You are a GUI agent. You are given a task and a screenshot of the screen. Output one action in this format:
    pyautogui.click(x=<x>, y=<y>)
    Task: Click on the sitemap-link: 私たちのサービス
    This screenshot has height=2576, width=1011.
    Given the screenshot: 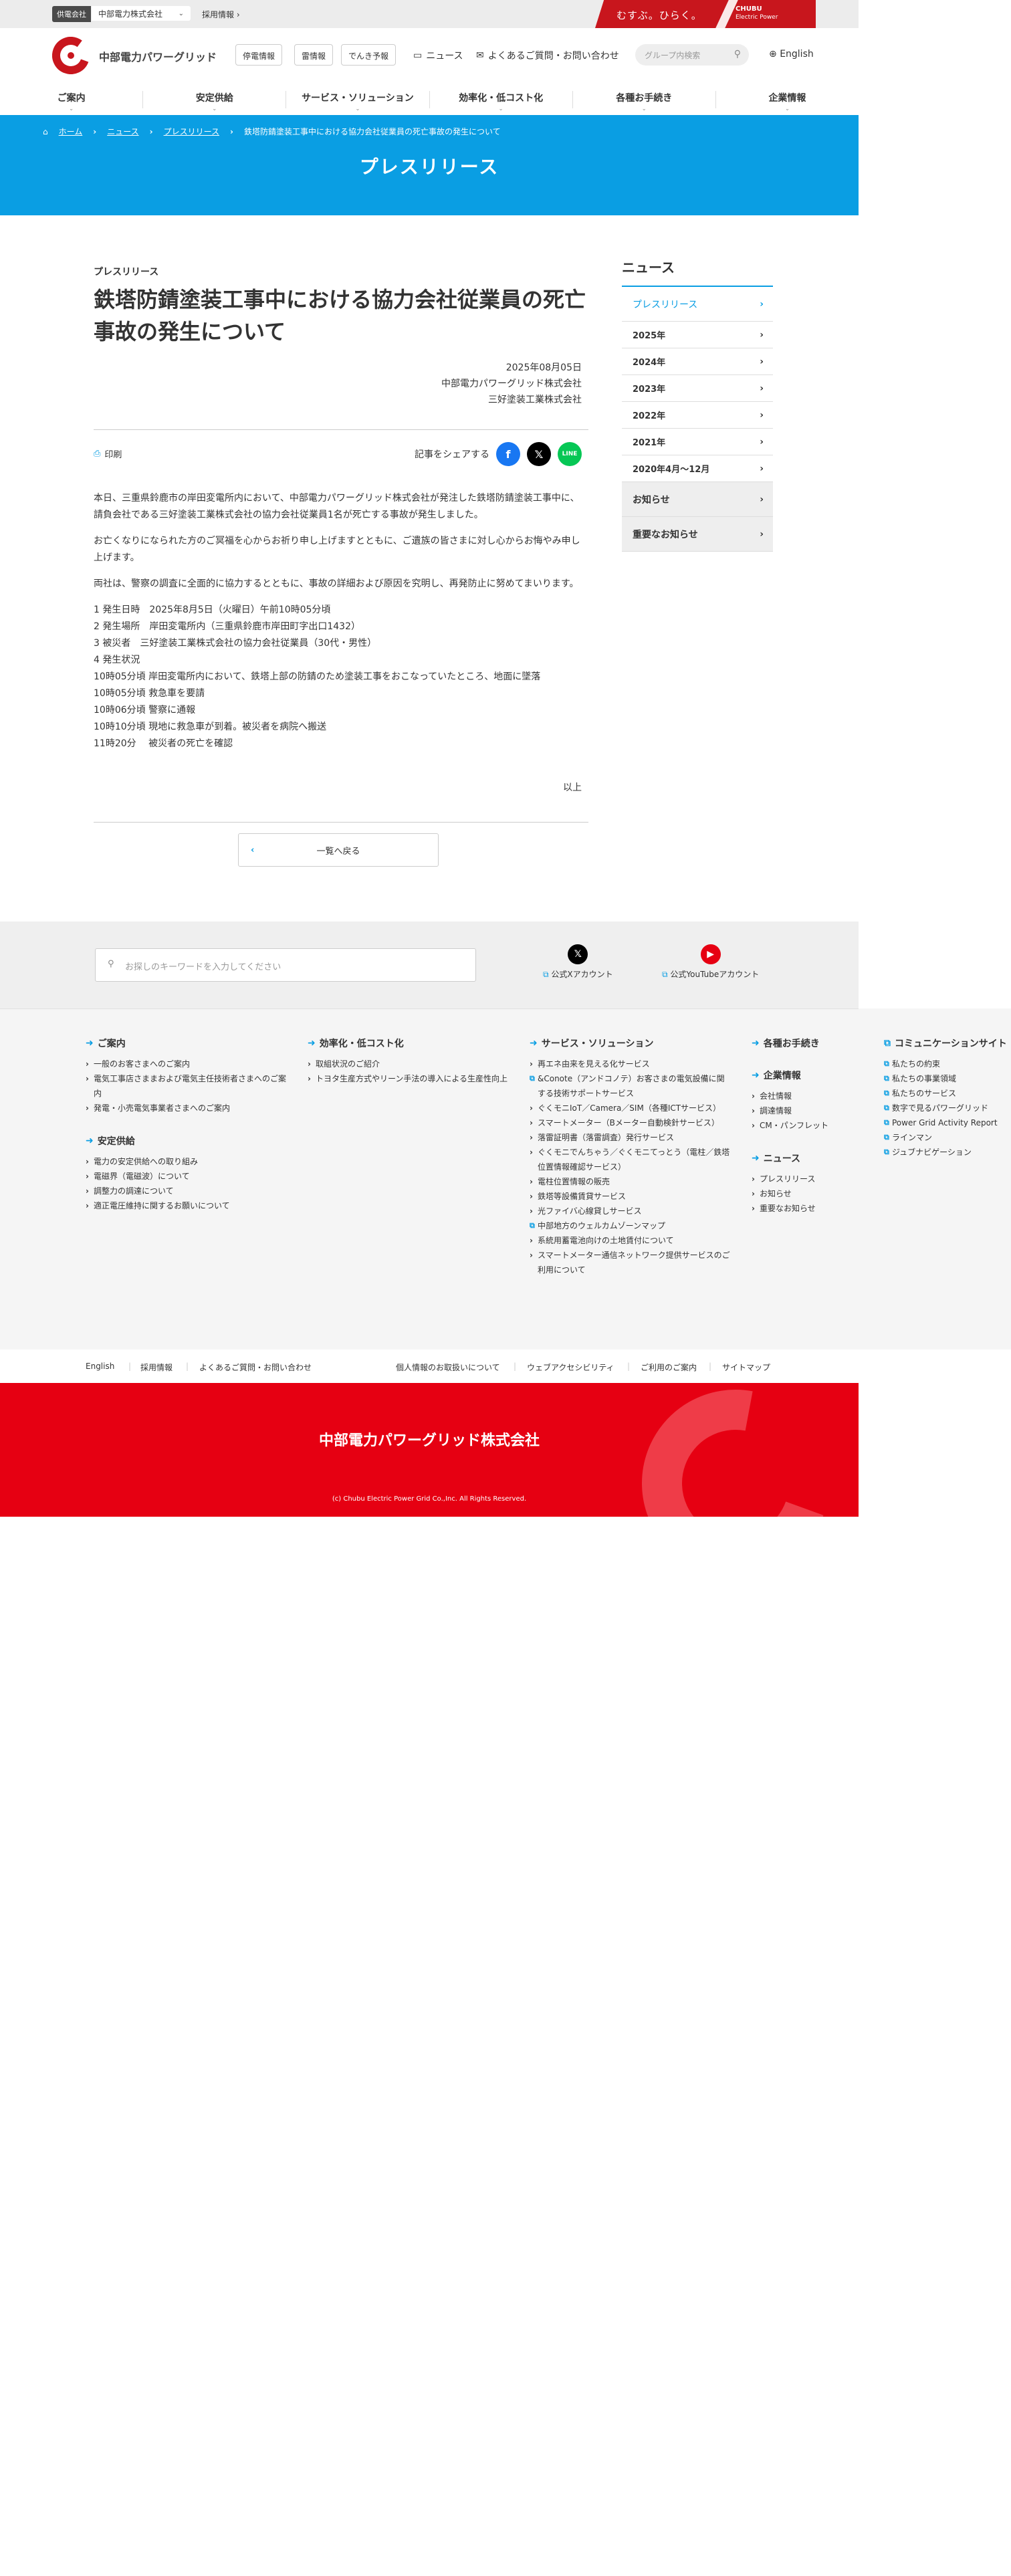 What is the action you would take?
    pyautogui.click(x=946, y=1093)
    